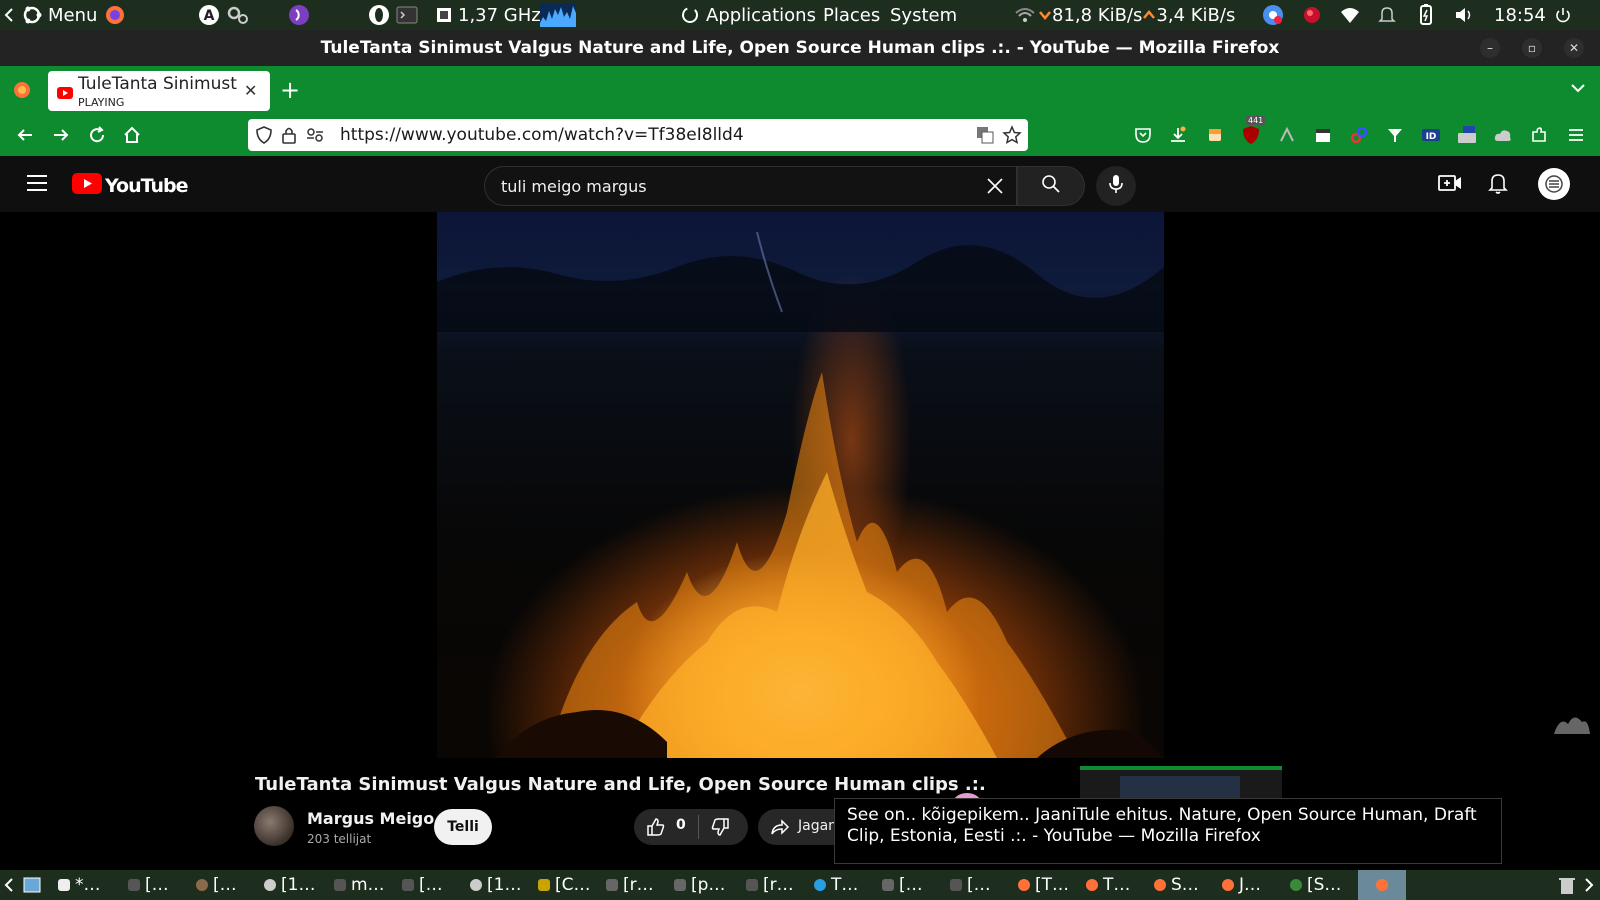 This screenshot has height=900, width=1600. What do you see at coordinates (73, 15) in the screenshot?
I see `menu-label: Menu` at bounding box center [73, 15].